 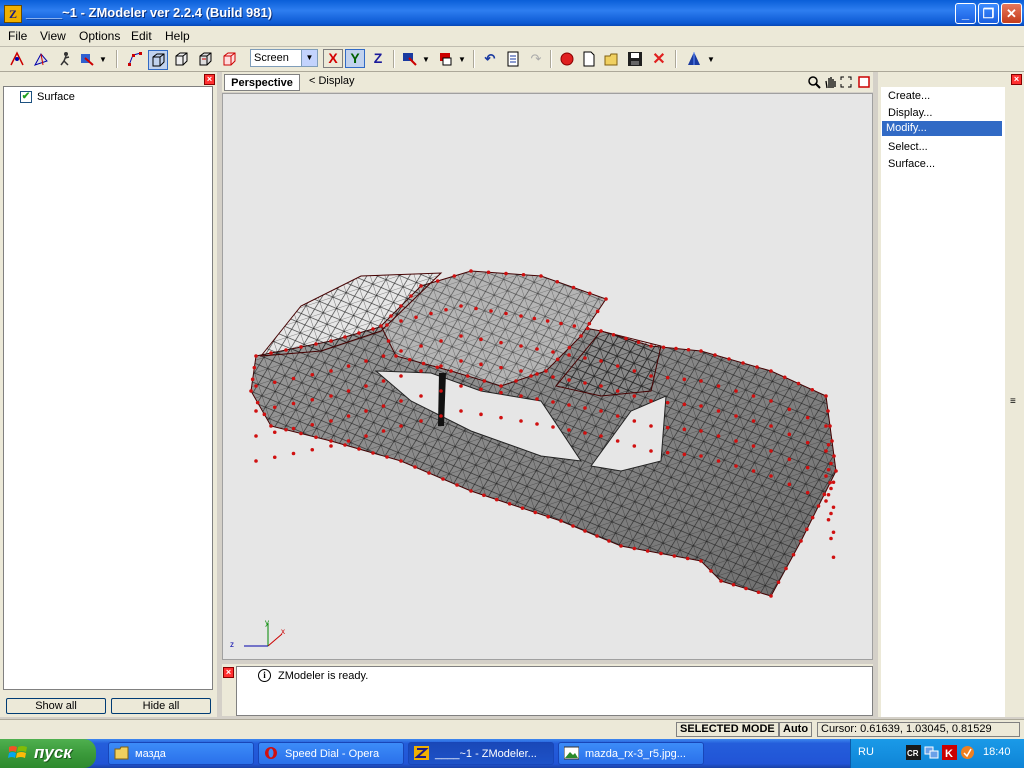 What do you see at coordinates (446, 59) in the screenshot?
I see `link-icon` at bounding box center [446, 59].